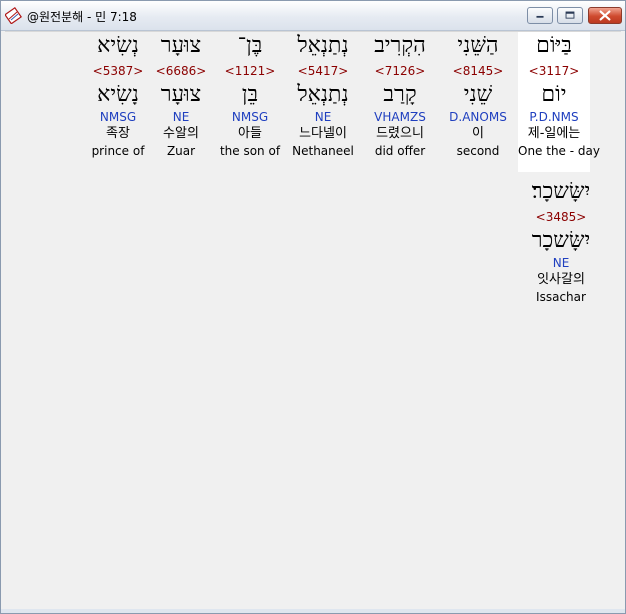 The width and height of the screenshot is (626, 614). What do you see at coordinates (250, 45) in the screenshot?
I see `hebrew-word: בֶּן־` at bounding box center [250, 45].